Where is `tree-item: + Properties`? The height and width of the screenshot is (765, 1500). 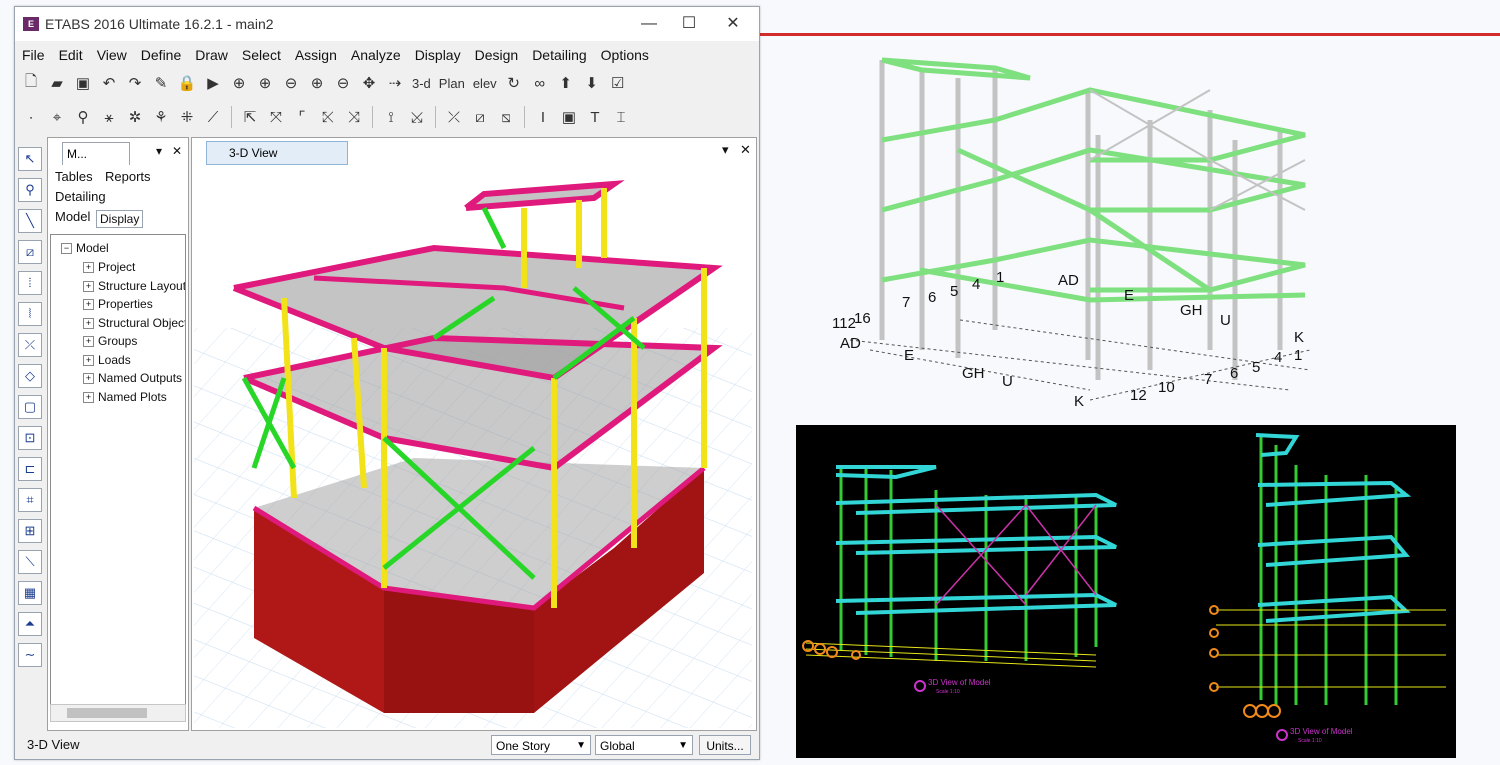
tree-item: + Properties is located at coordinates (118, 304).